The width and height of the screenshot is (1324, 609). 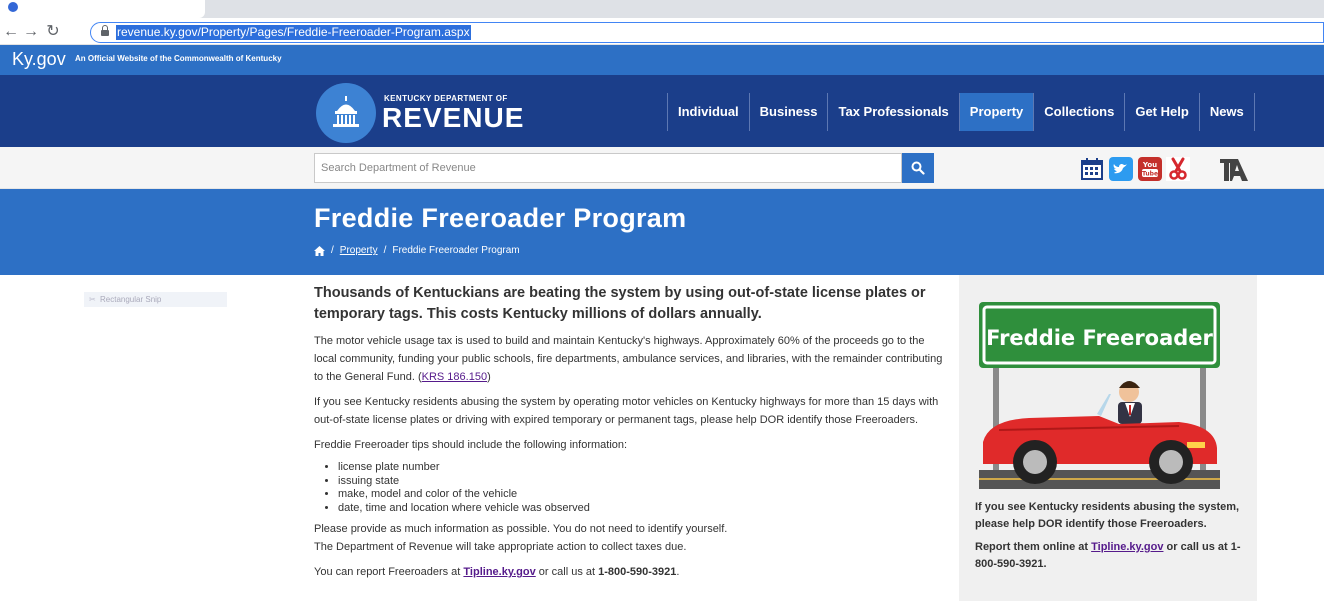 What do you see at coordinates (1178, 169) in the screenshot?
I see `scissors-icon` at bounding box center [1178, 169].